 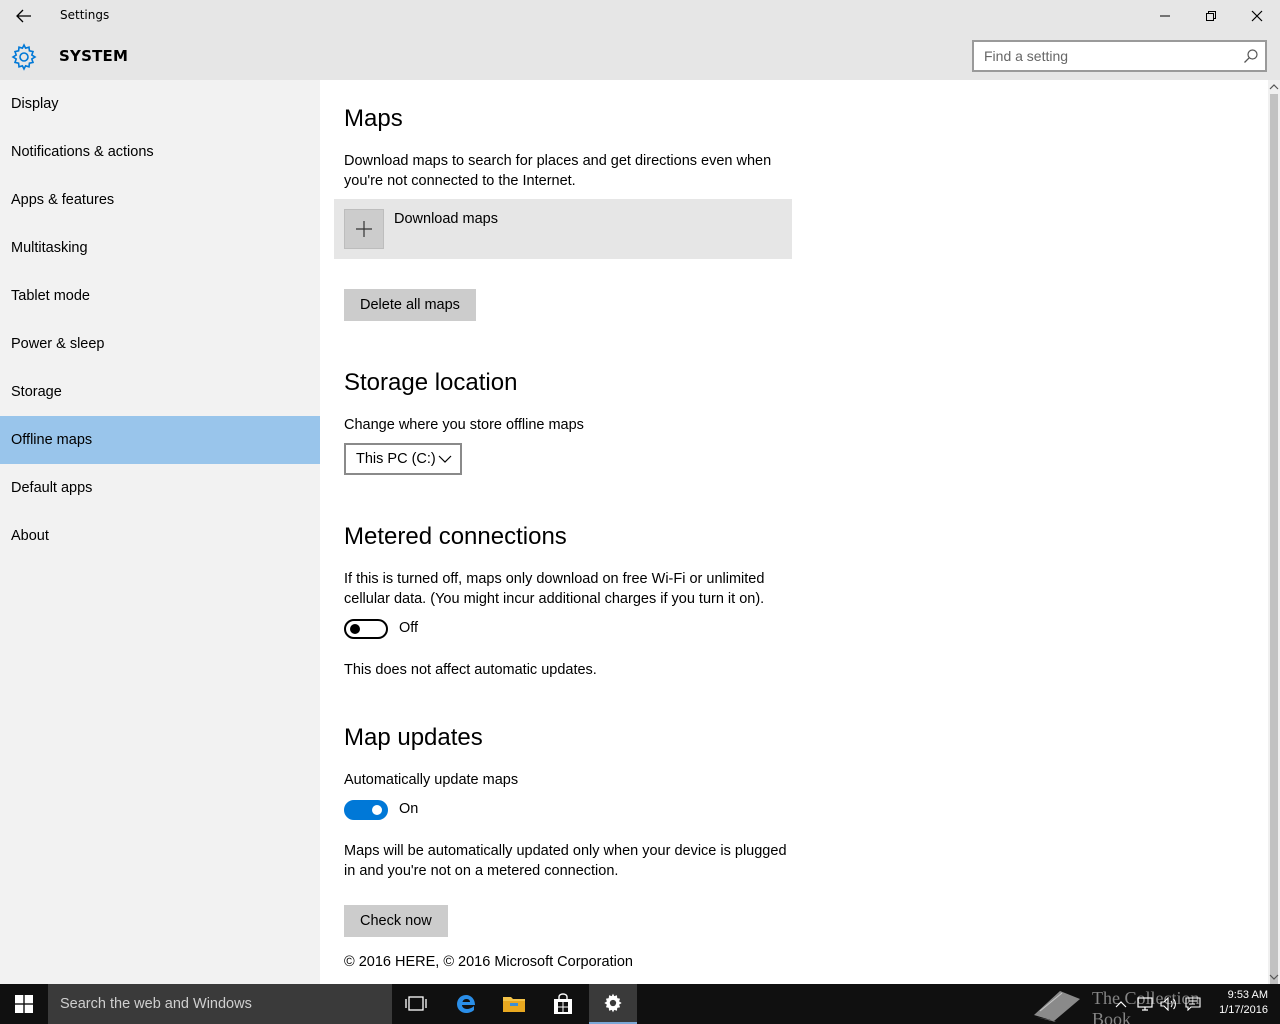 I want to click on volume-button, so click(x=1169, y=1004).